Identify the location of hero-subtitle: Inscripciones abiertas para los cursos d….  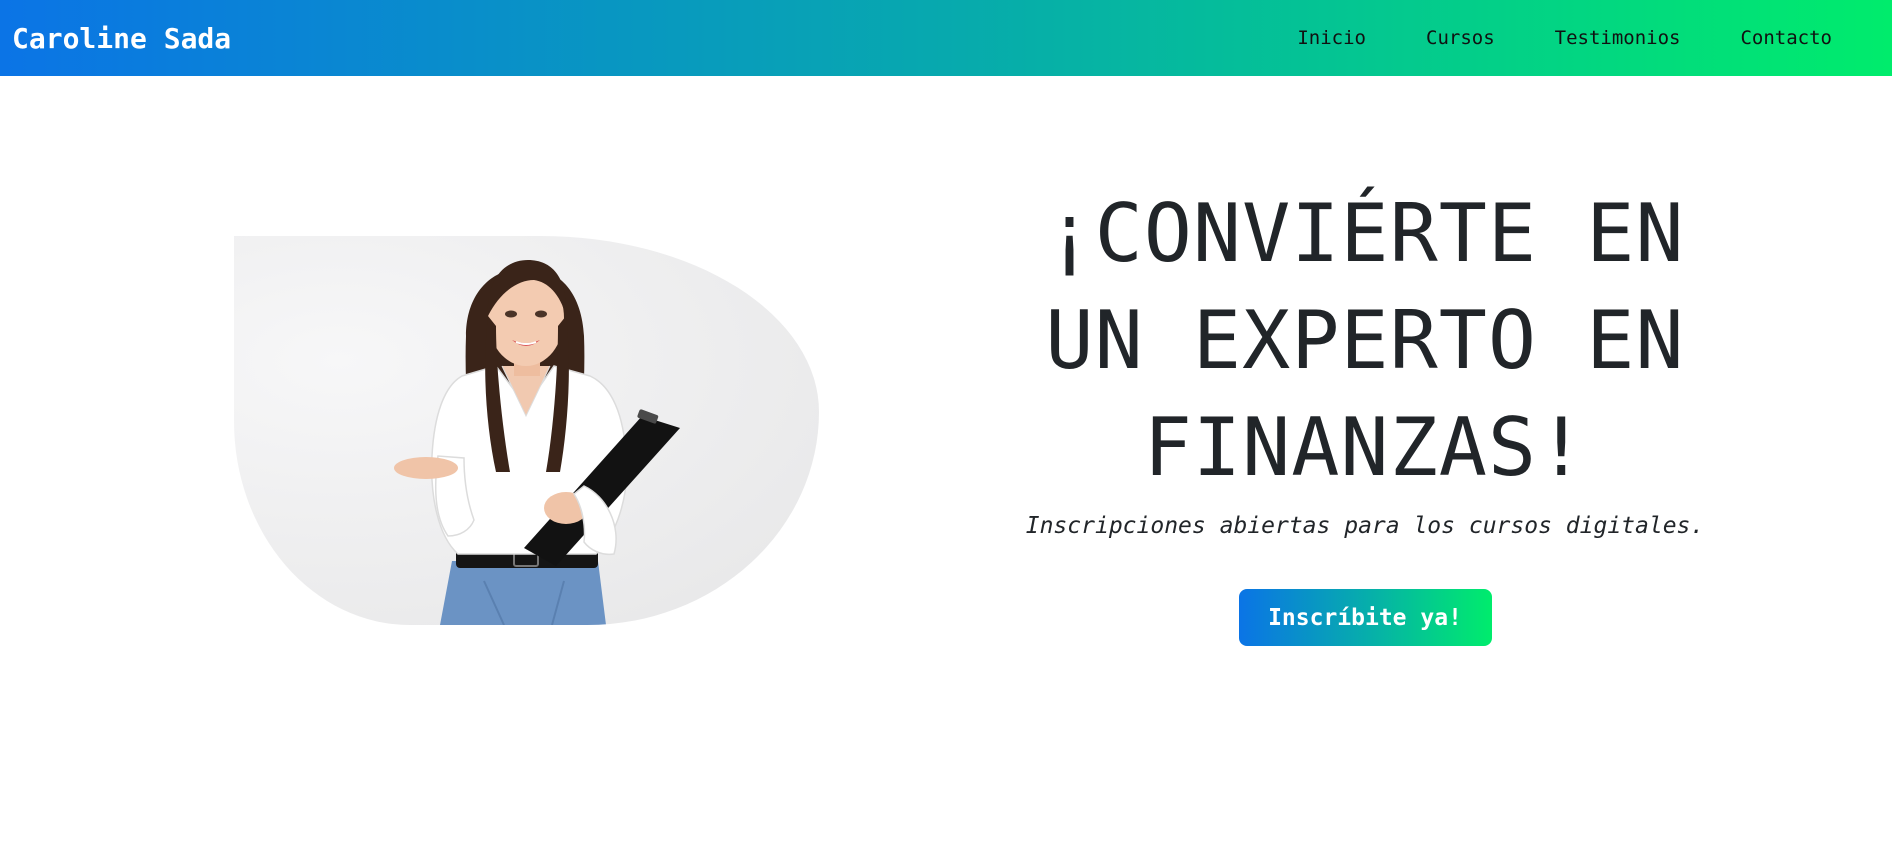
(1365, 526).